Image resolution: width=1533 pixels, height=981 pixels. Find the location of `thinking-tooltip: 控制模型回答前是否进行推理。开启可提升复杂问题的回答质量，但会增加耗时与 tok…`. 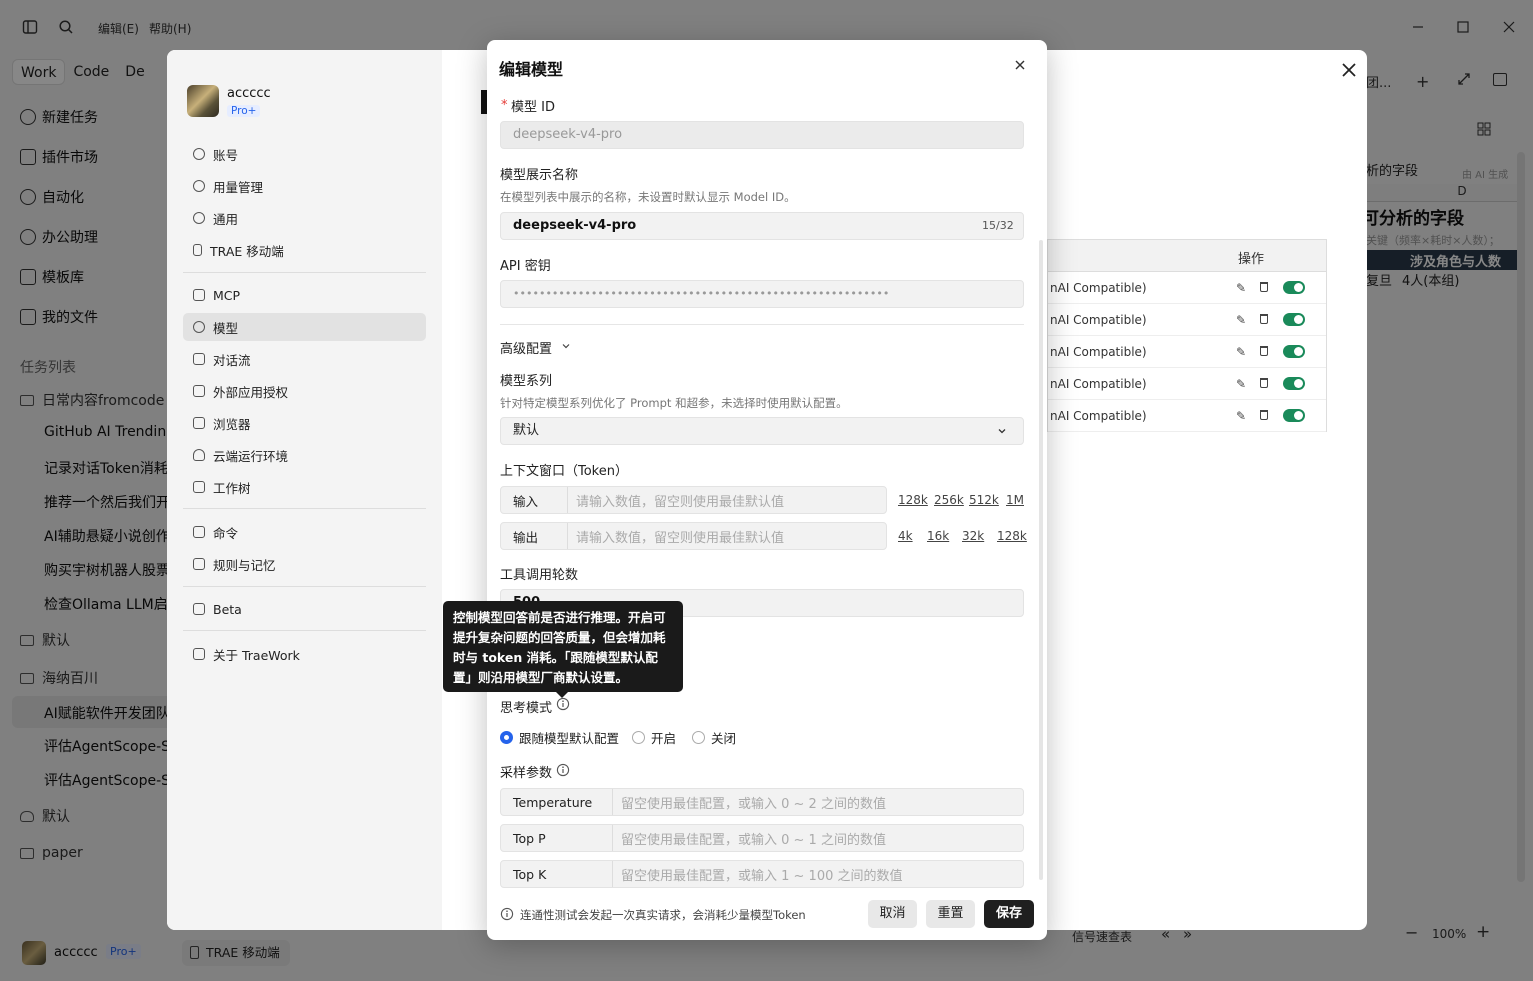

thinking-tooltip: 控制模型回答前是否进行推理。开启可提升复杂问题的回答质量，但会增加耗时与 tok… is located at coordinates (563, 649).